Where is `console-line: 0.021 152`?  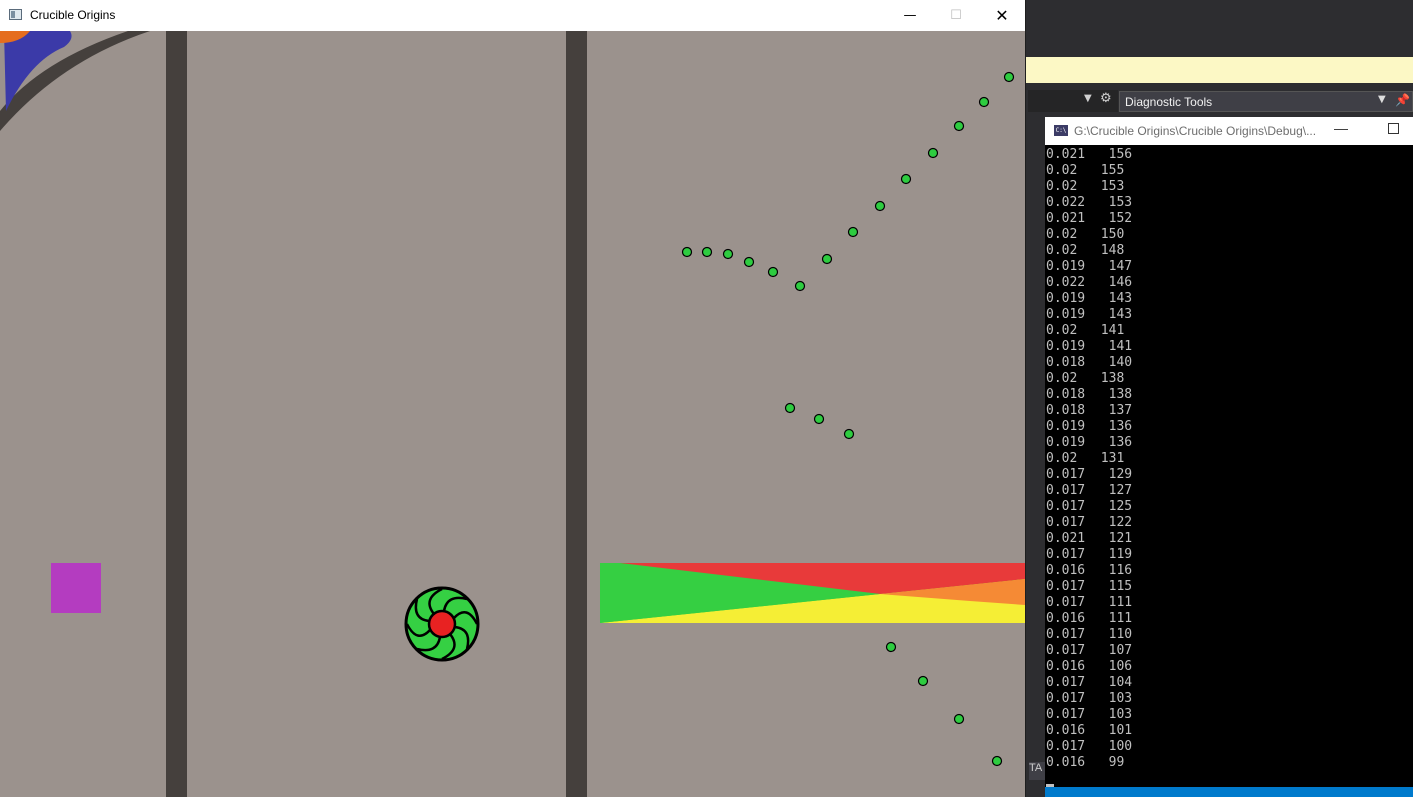 console-line: 0.021 152 is located at coordinates (1089, 218).